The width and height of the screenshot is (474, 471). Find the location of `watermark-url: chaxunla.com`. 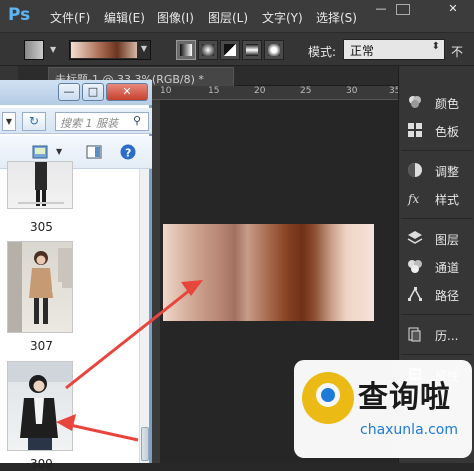

watermark-url: chaxunla.com is located at coordinates (409, 430).